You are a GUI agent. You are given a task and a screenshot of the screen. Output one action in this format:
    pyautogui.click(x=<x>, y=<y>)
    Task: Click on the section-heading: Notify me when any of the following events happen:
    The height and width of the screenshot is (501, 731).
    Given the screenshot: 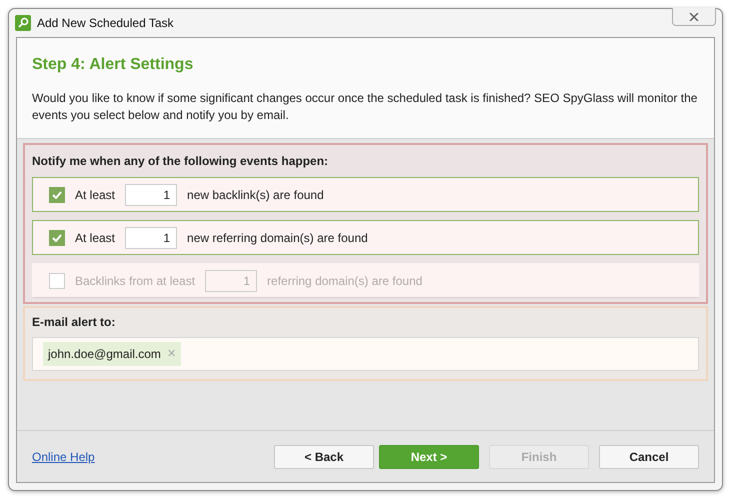 What is the action you would take?
    pyautogui.click(x=181, y=161)
    